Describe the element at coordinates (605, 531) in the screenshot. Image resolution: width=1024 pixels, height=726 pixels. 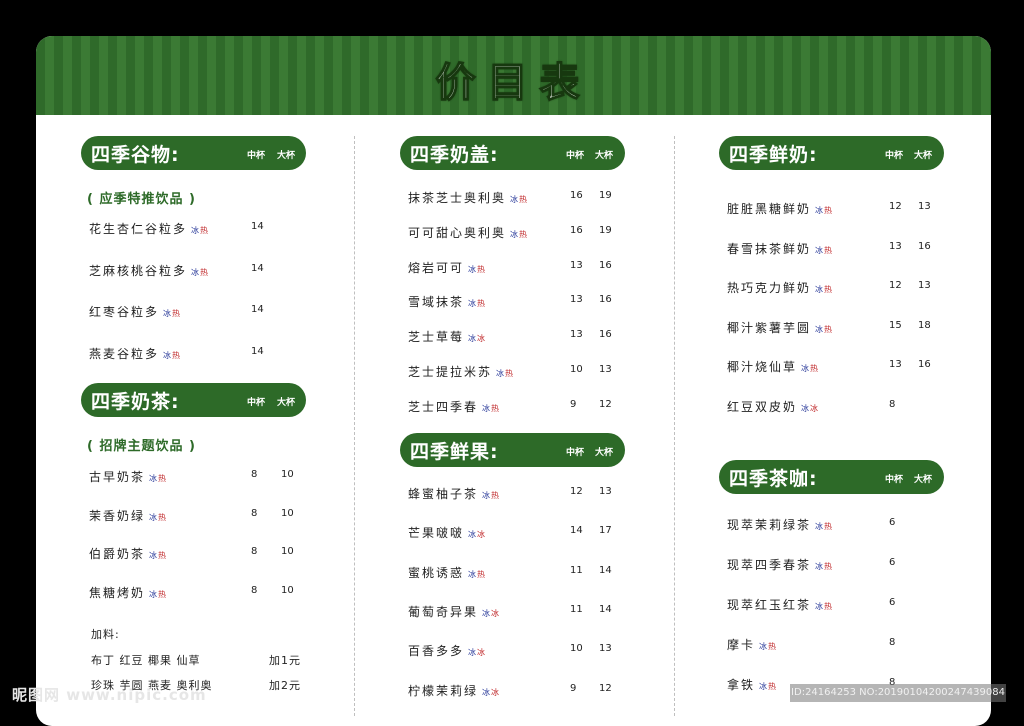
I see `price-large: 17` at that location.